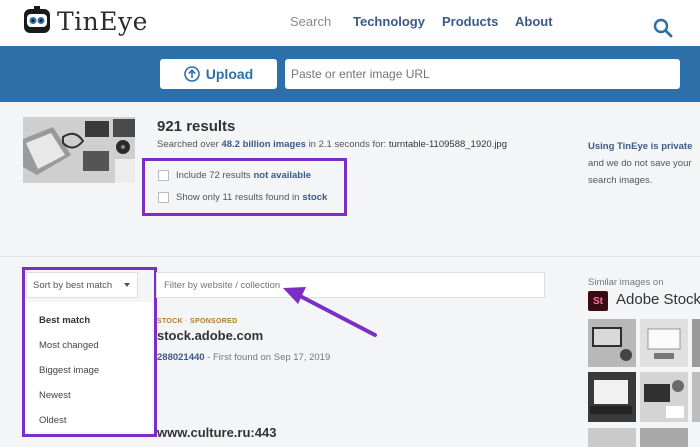 This screenshot has height=447, width=700. Describe the element at coordinates (350, 256) in the screenshot. I see `section-divider` at that location.